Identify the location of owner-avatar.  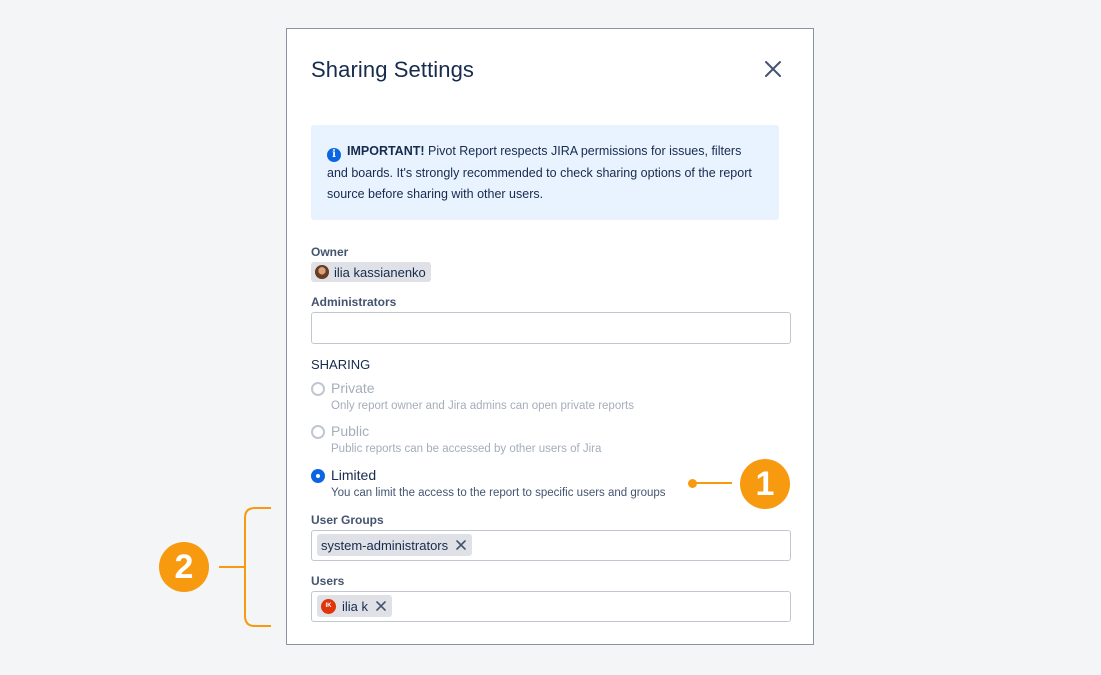
(322, 272).